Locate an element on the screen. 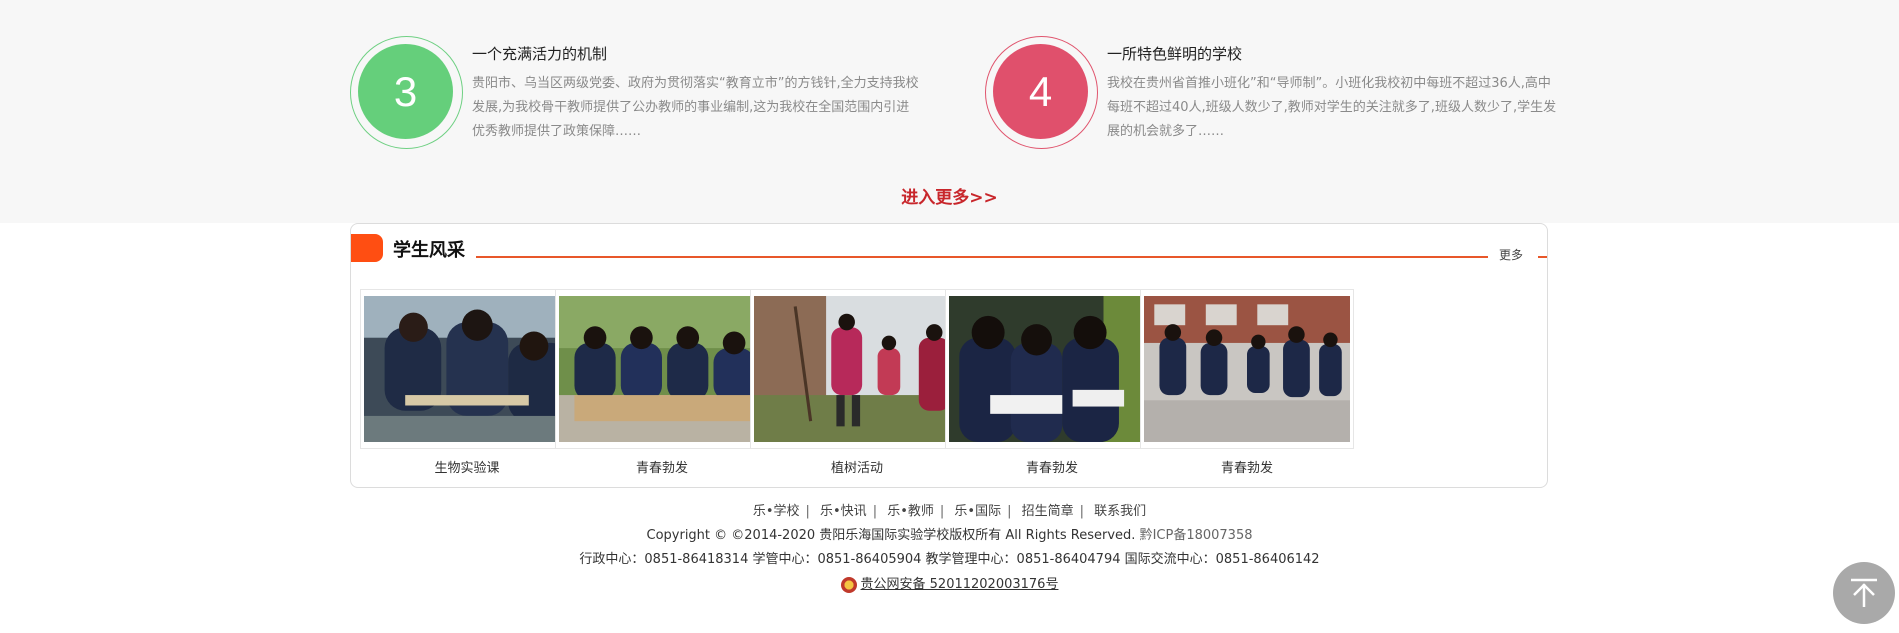 The image size is (1899, 633). photo-students-lab is located at coordinates (467, 369).